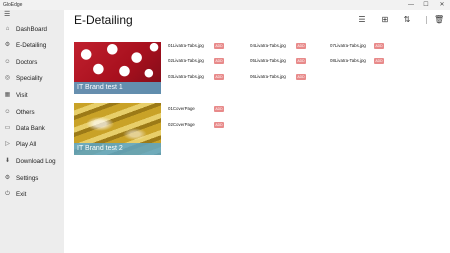  What do you see at coordinates (7, 128) in the screenshot?
I see `folder-icon: ▭` at bounding box center [7, 128].